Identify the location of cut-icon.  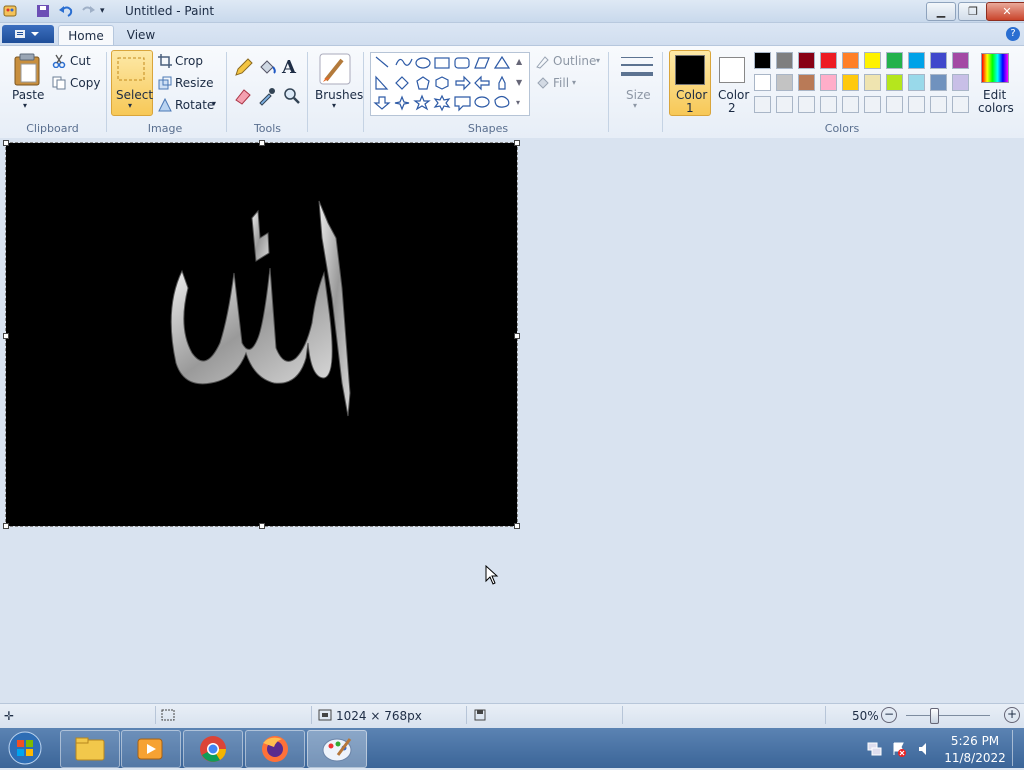
(59, 62).